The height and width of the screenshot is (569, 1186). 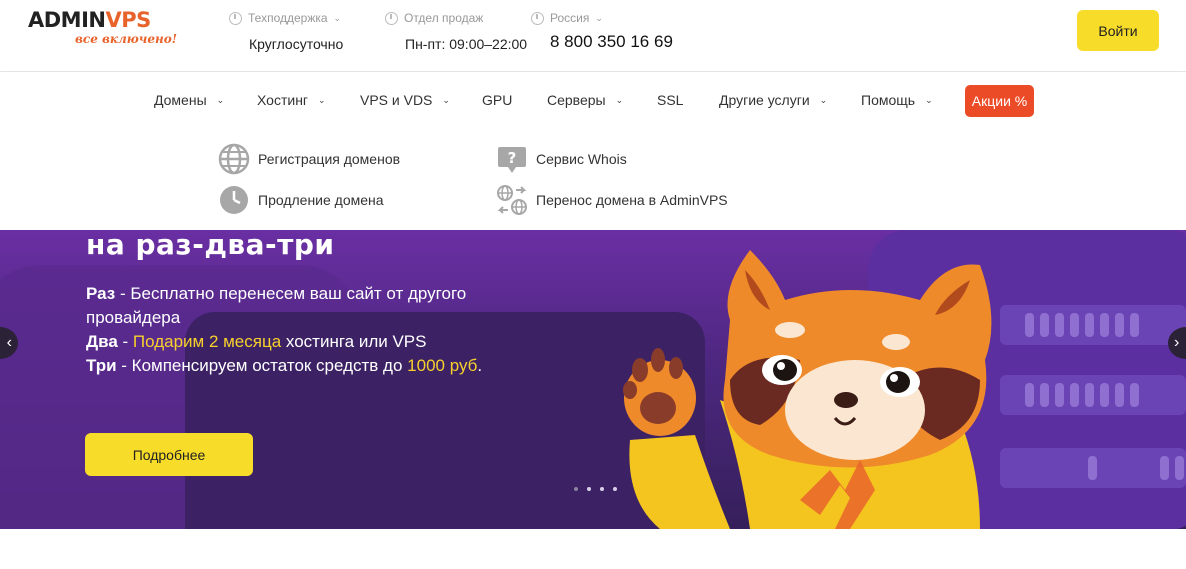 I want to click on banner-title: на раз-два-три, so click(x=210, y=245).